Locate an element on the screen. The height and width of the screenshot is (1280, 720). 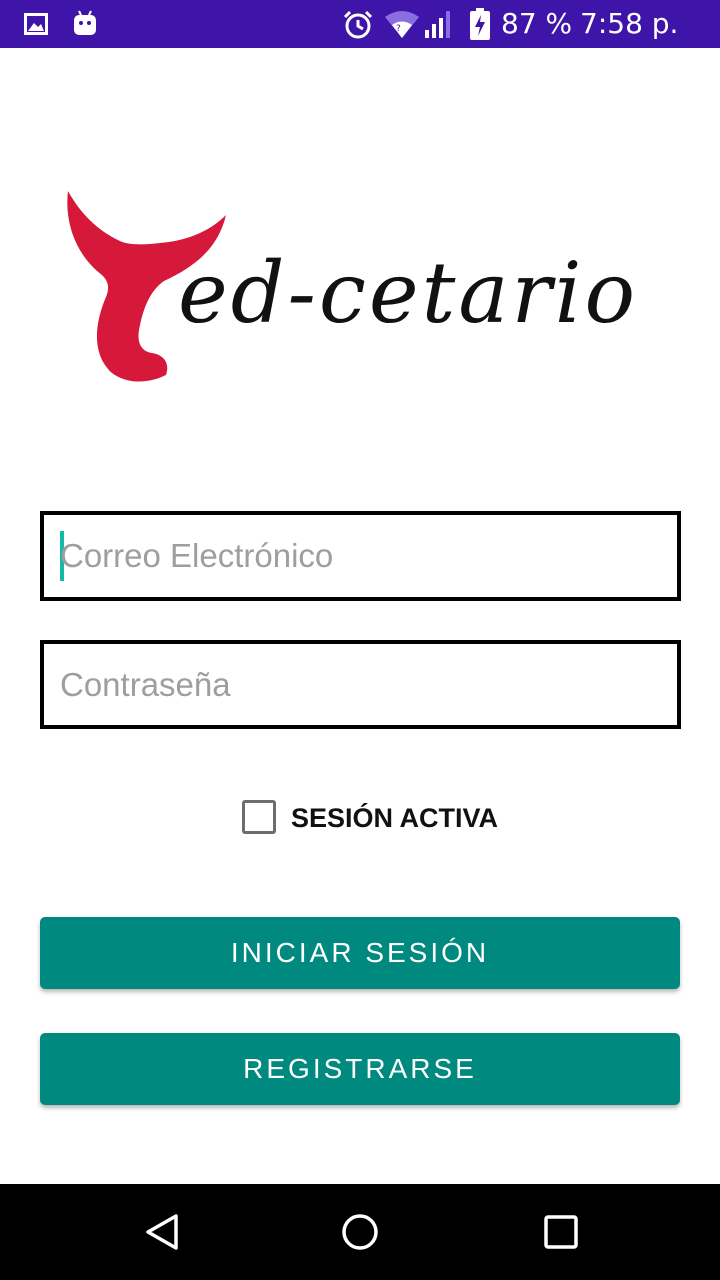
home-icon is located at coordinates (360, 1232).